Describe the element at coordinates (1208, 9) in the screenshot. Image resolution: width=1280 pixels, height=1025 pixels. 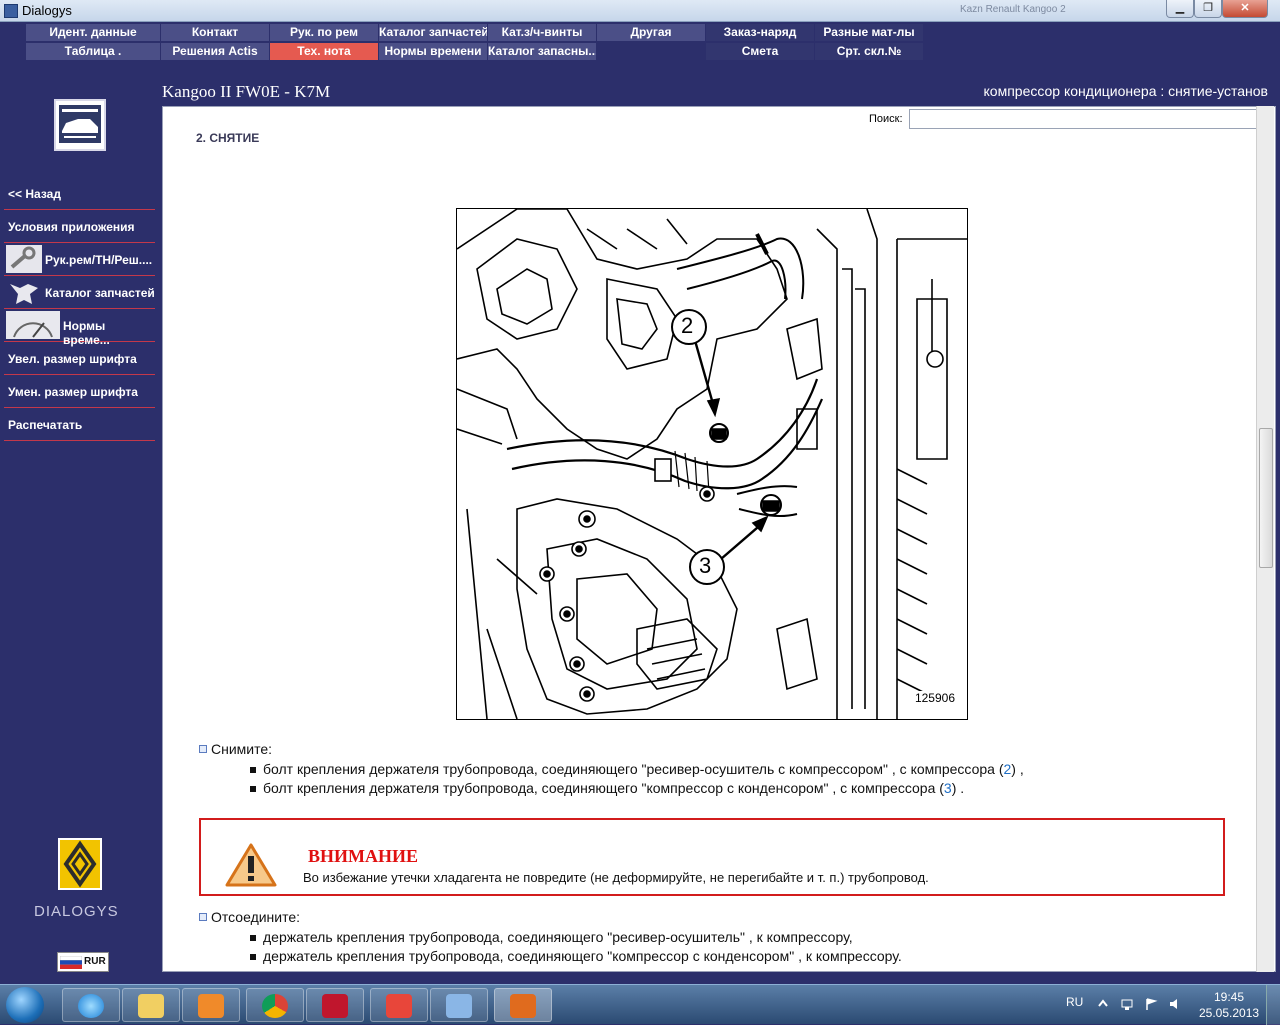
I see `maximize-button: ❐` at that location.